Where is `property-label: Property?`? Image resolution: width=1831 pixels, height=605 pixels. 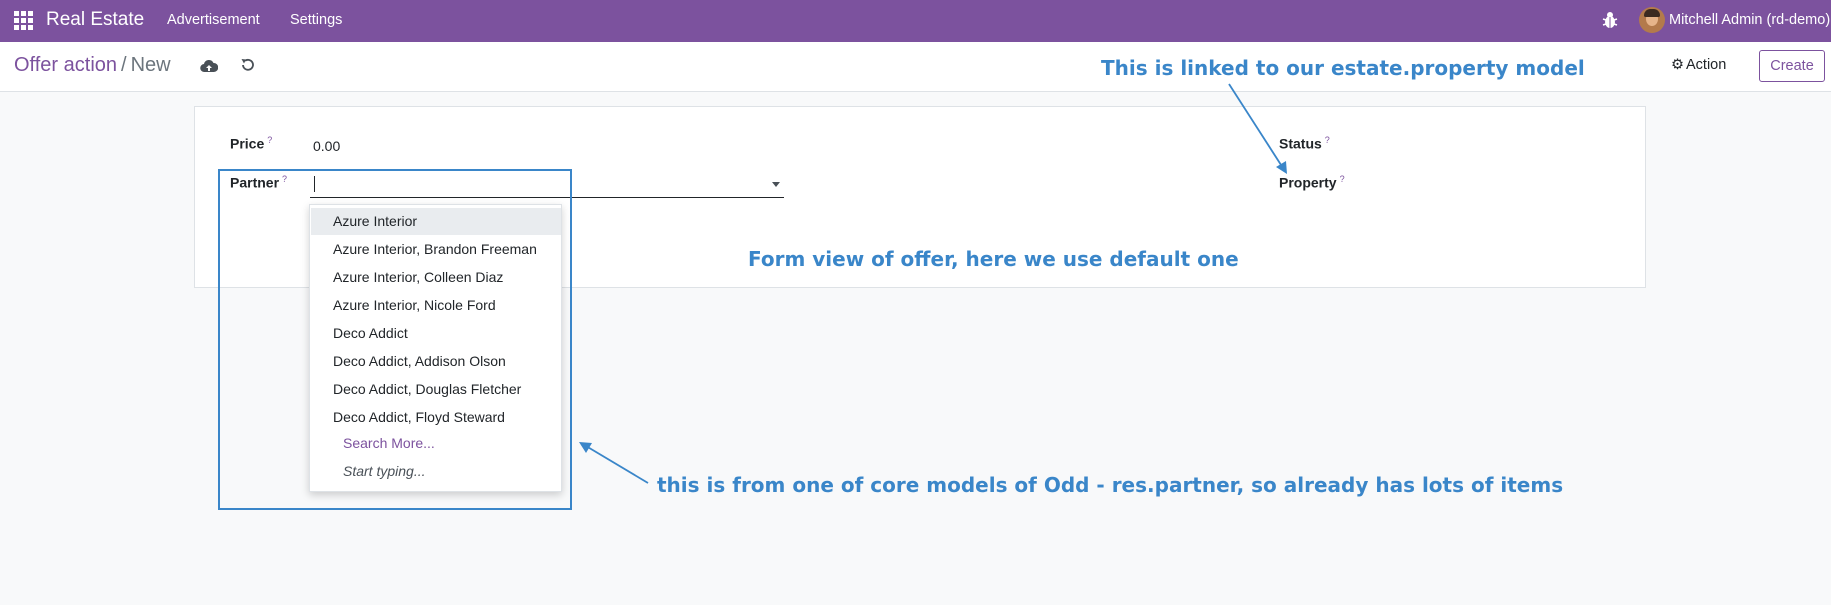
property-label: Property? is located at coordinates (1312, 182).